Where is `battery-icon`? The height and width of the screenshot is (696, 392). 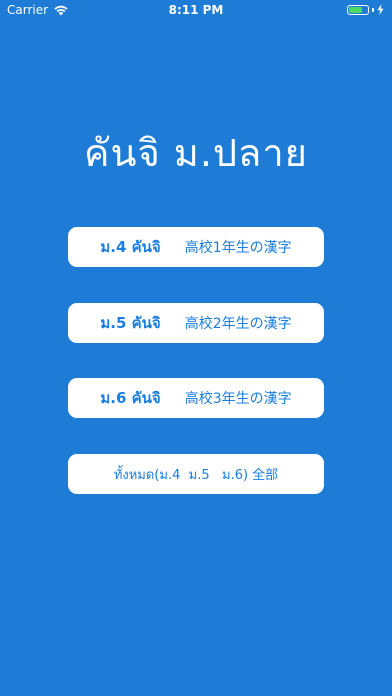 battery-icon is located at coordinates (358, 9).